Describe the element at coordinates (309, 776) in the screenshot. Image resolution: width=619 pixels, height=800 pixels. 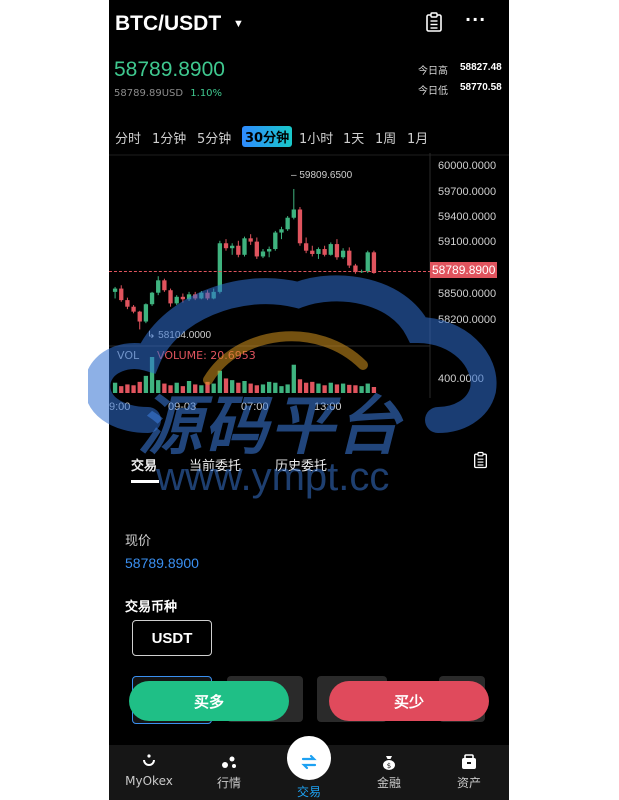
I see `nav-trade: 交易` at that location.